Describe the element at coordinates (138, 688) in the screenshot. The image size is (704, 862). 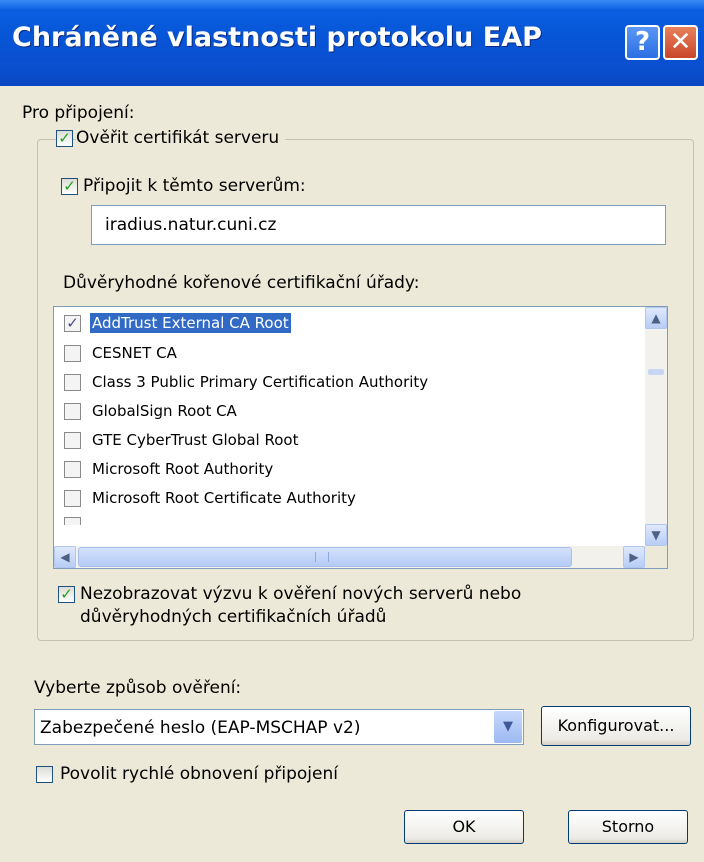
I see `auth-method-label: Vyberte způsob ověření:` at that location.